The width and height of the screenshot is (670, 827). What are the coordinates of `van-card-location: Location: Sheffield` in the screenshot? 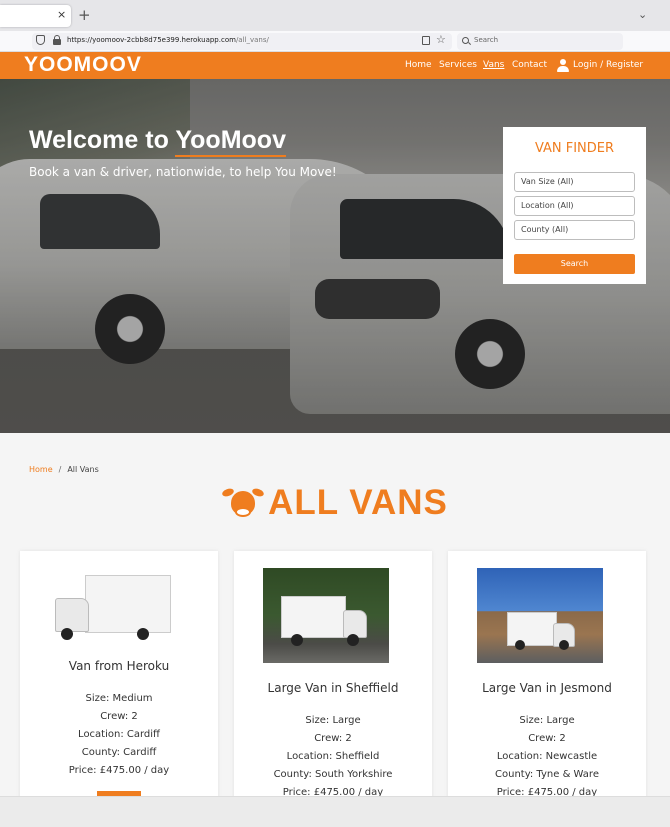 It's located at (333, 756).